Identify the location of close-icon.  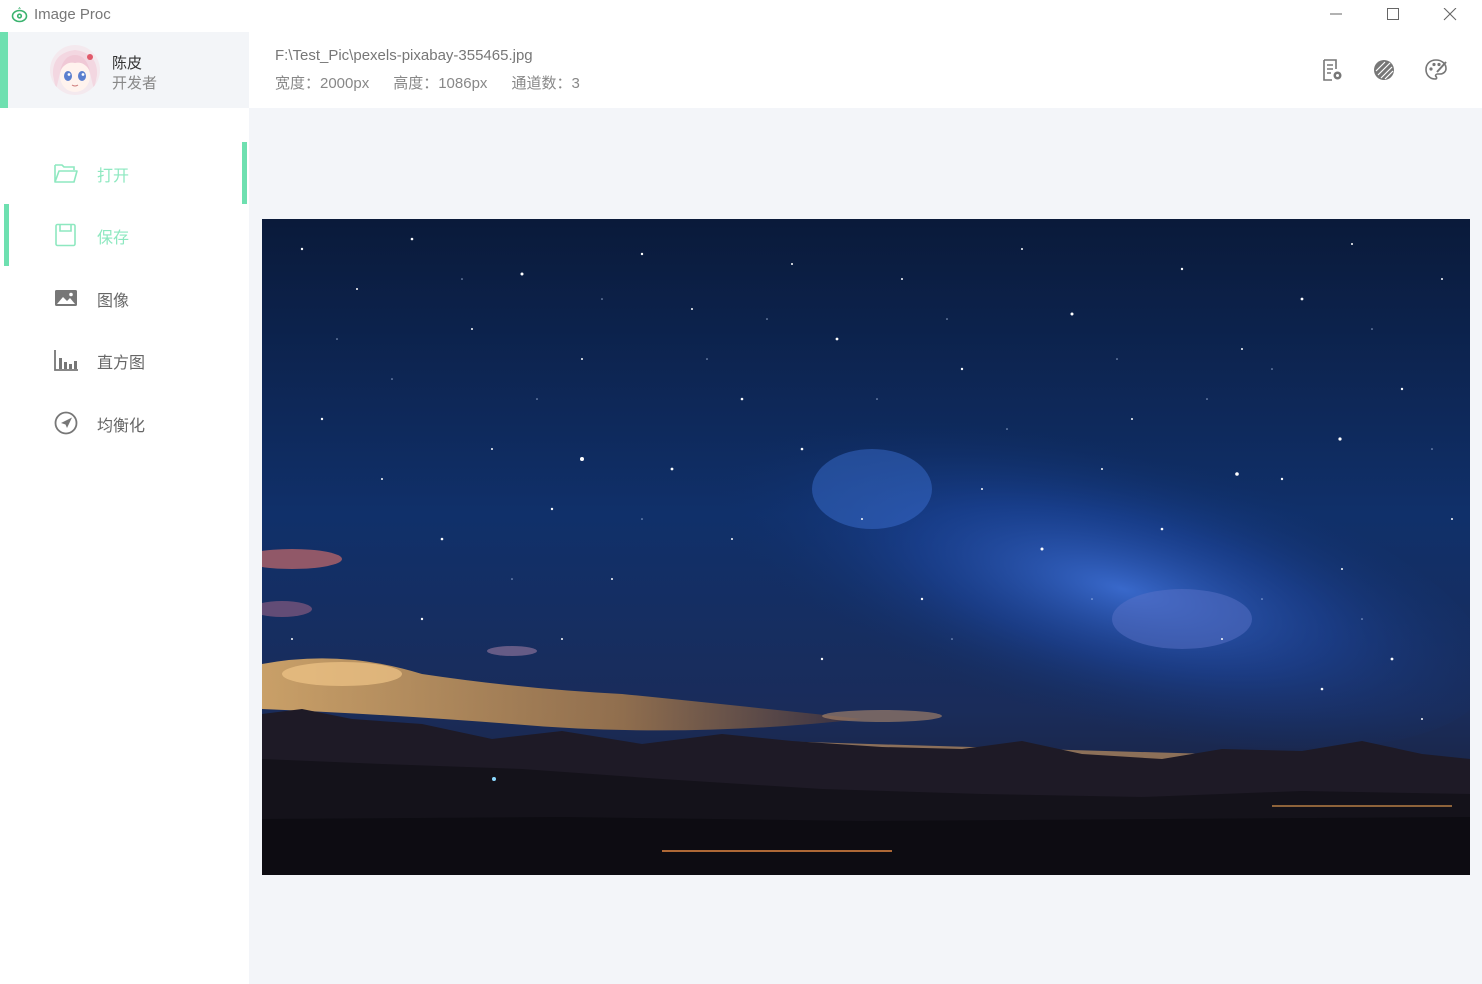
(1450, 14).